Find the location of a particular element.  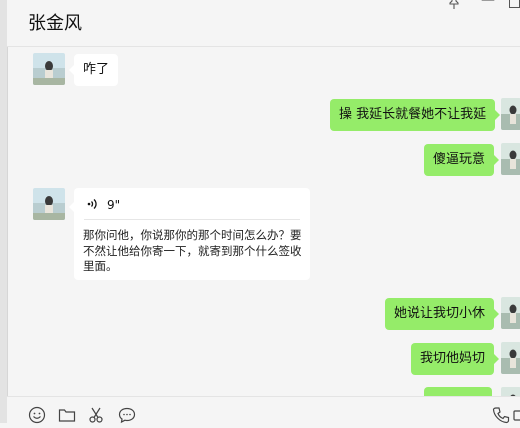

message-bubble: 我切他妈切 is located at coordinates (455, 359).